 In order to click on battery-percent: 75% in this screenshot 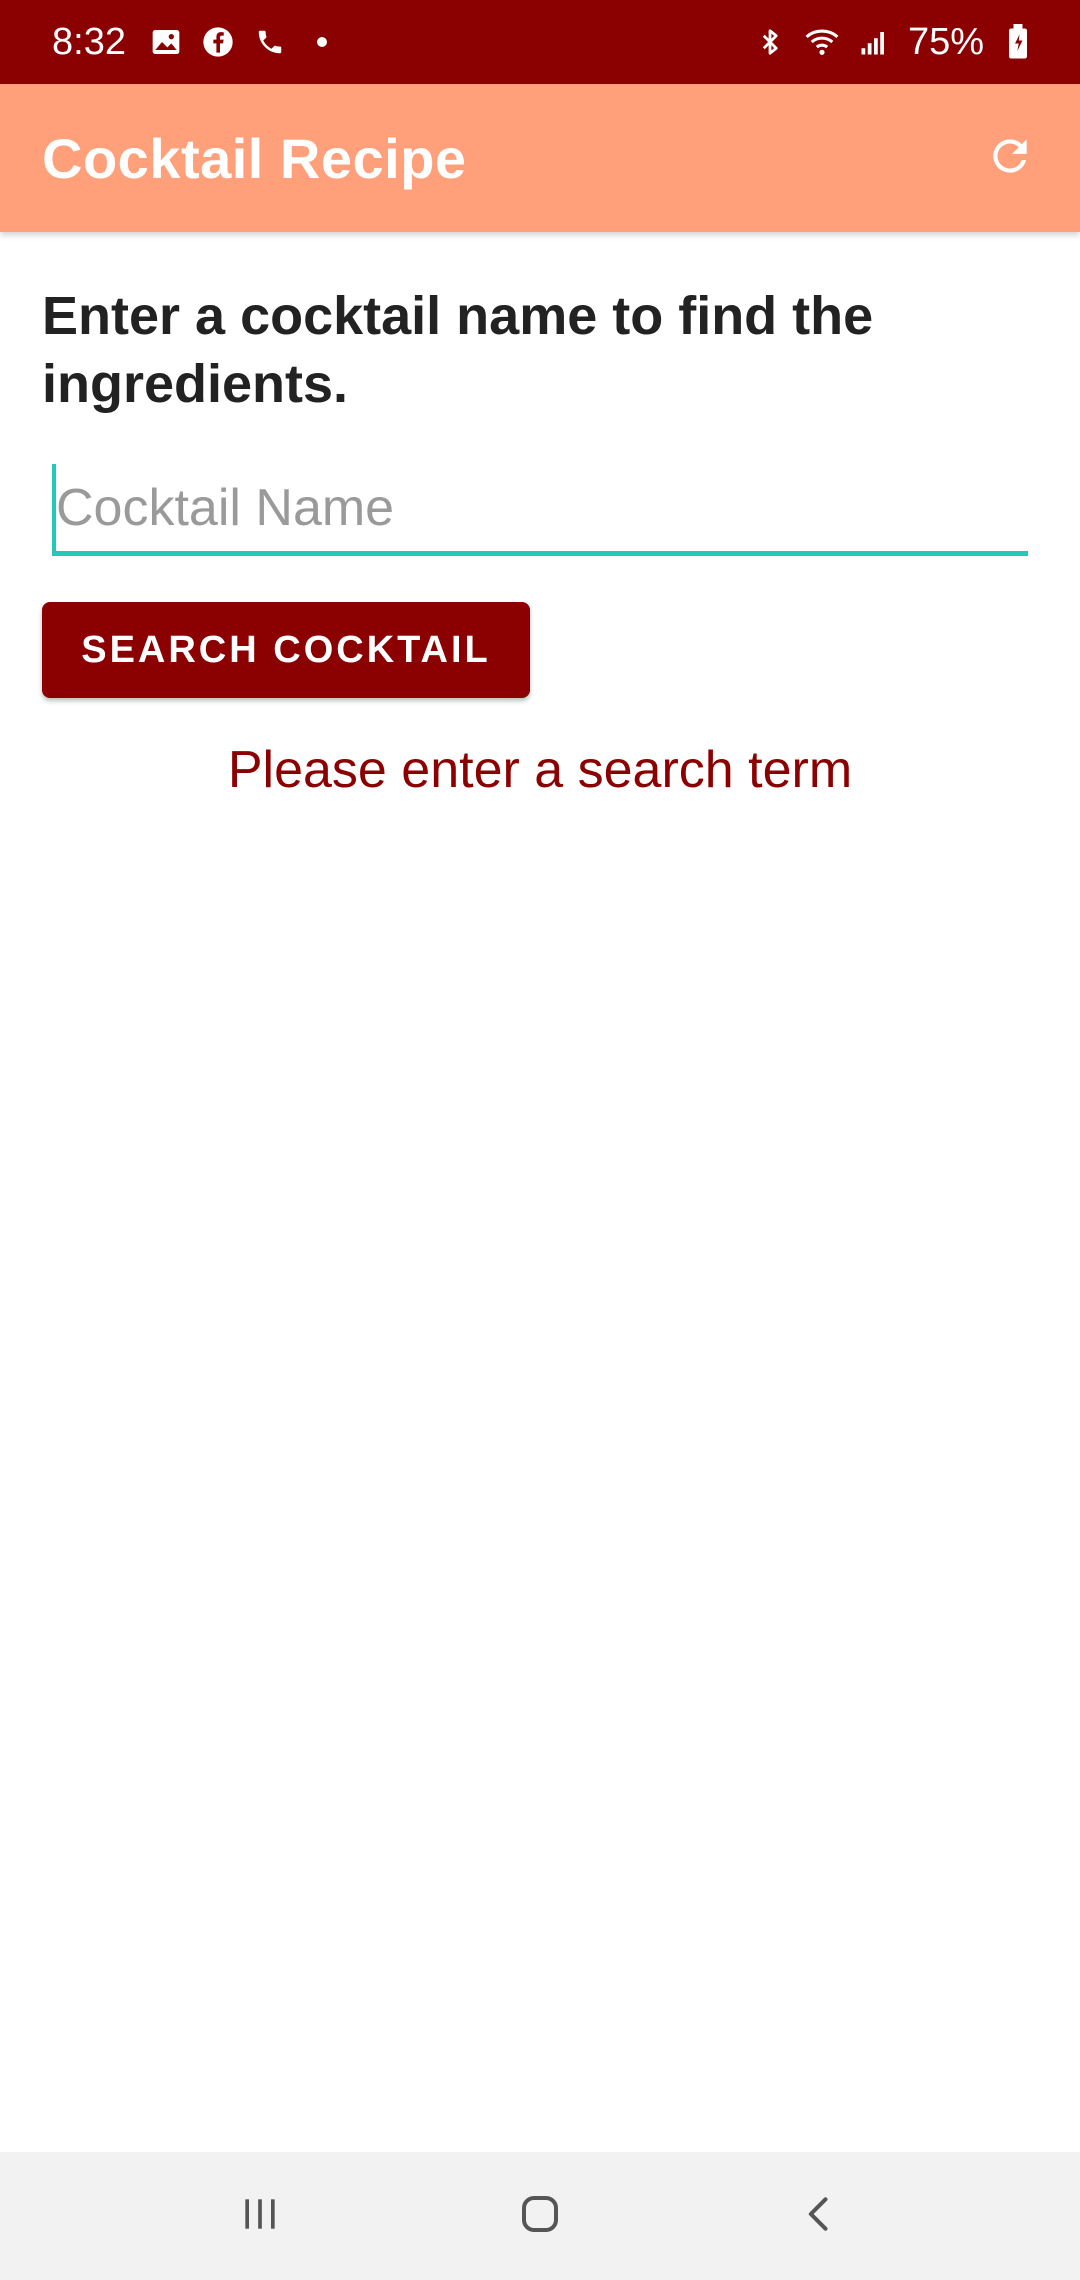, I will do `click(945, 41)`.